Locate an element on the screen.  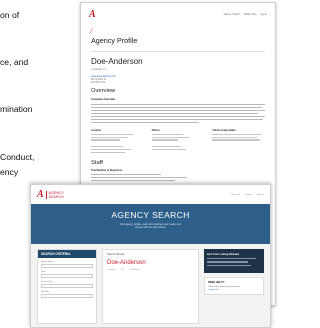
agency-website-link: www.doeanderson.com is located at coordinates (178, 76).